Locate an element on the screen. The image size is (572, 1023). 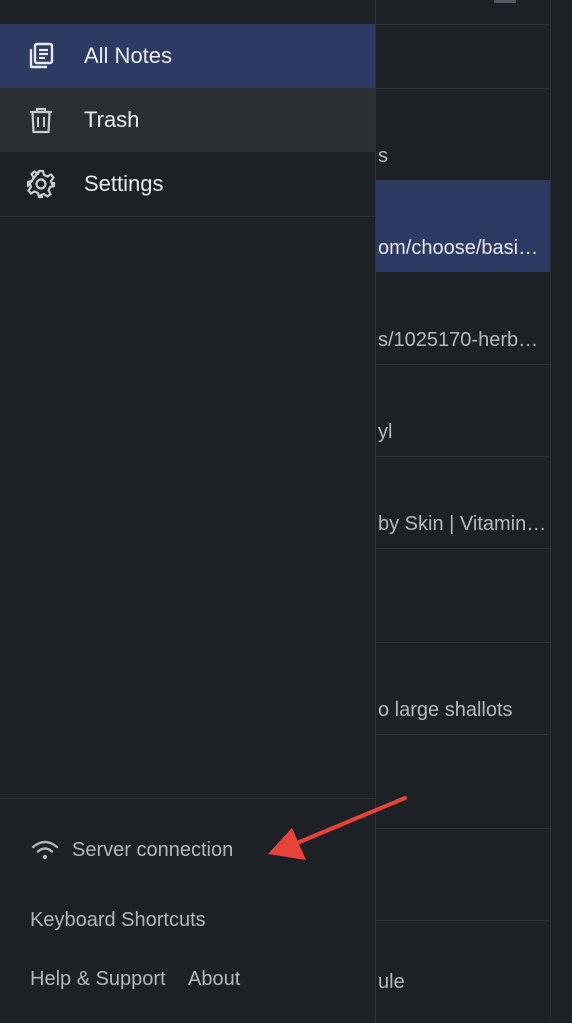
wifi-icon is located at coordinates (45, 850).